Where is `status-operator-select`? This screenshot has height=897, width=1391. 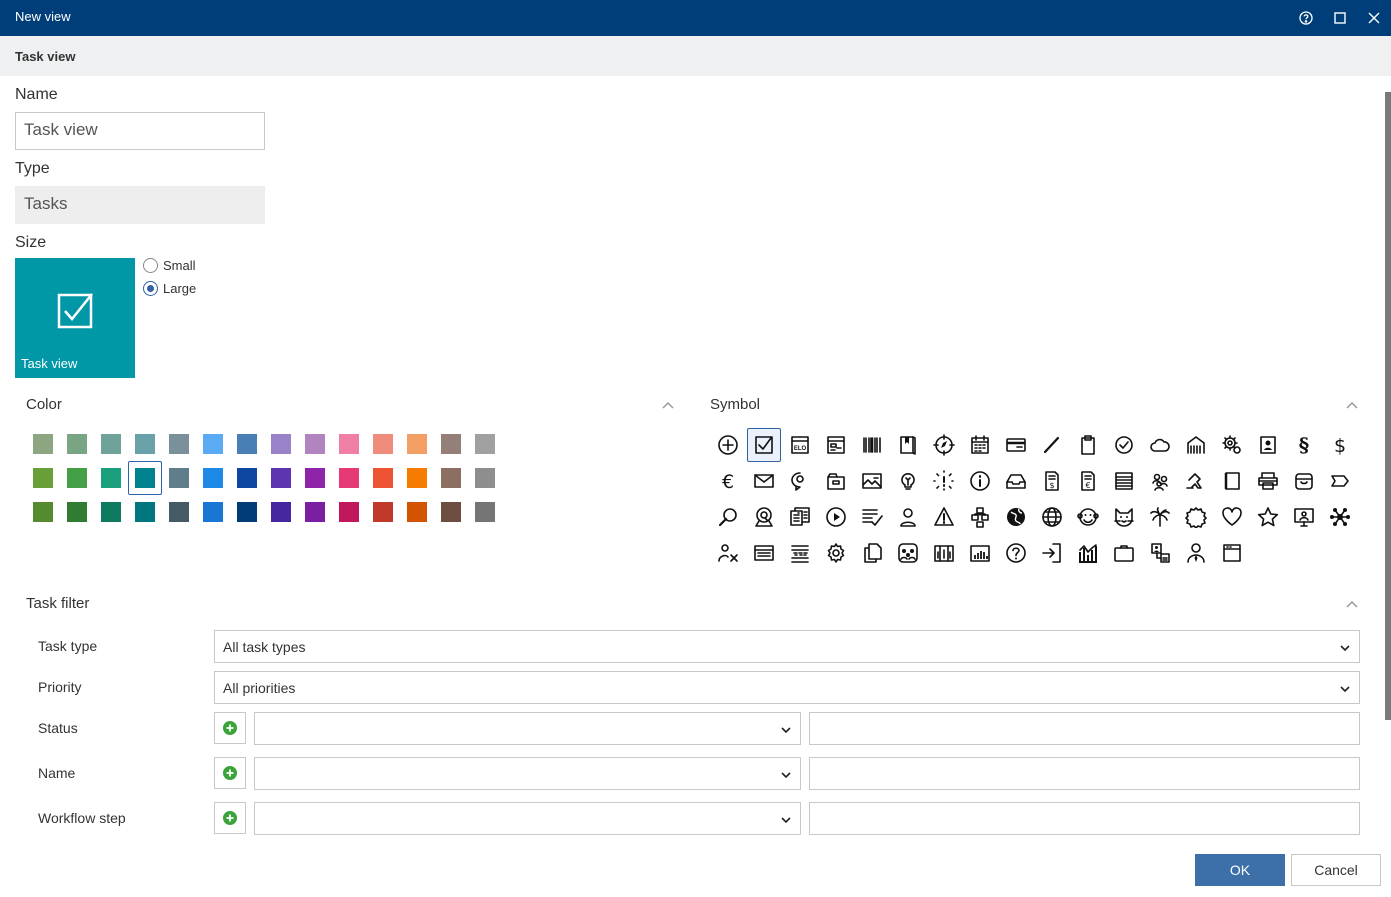 status-operator-select is located at coordinates (527, 728).